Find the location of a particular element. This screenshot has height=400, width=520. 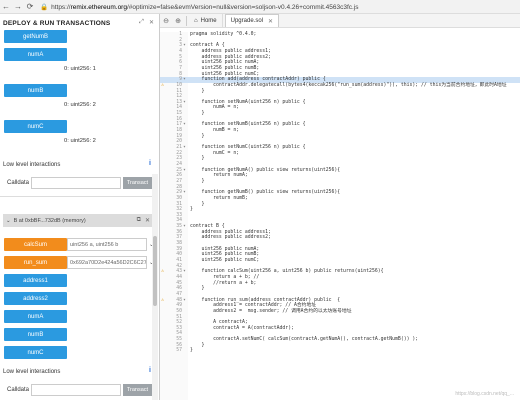

zoom-in-icon: ⊕ is located at coordinates (178, 21).